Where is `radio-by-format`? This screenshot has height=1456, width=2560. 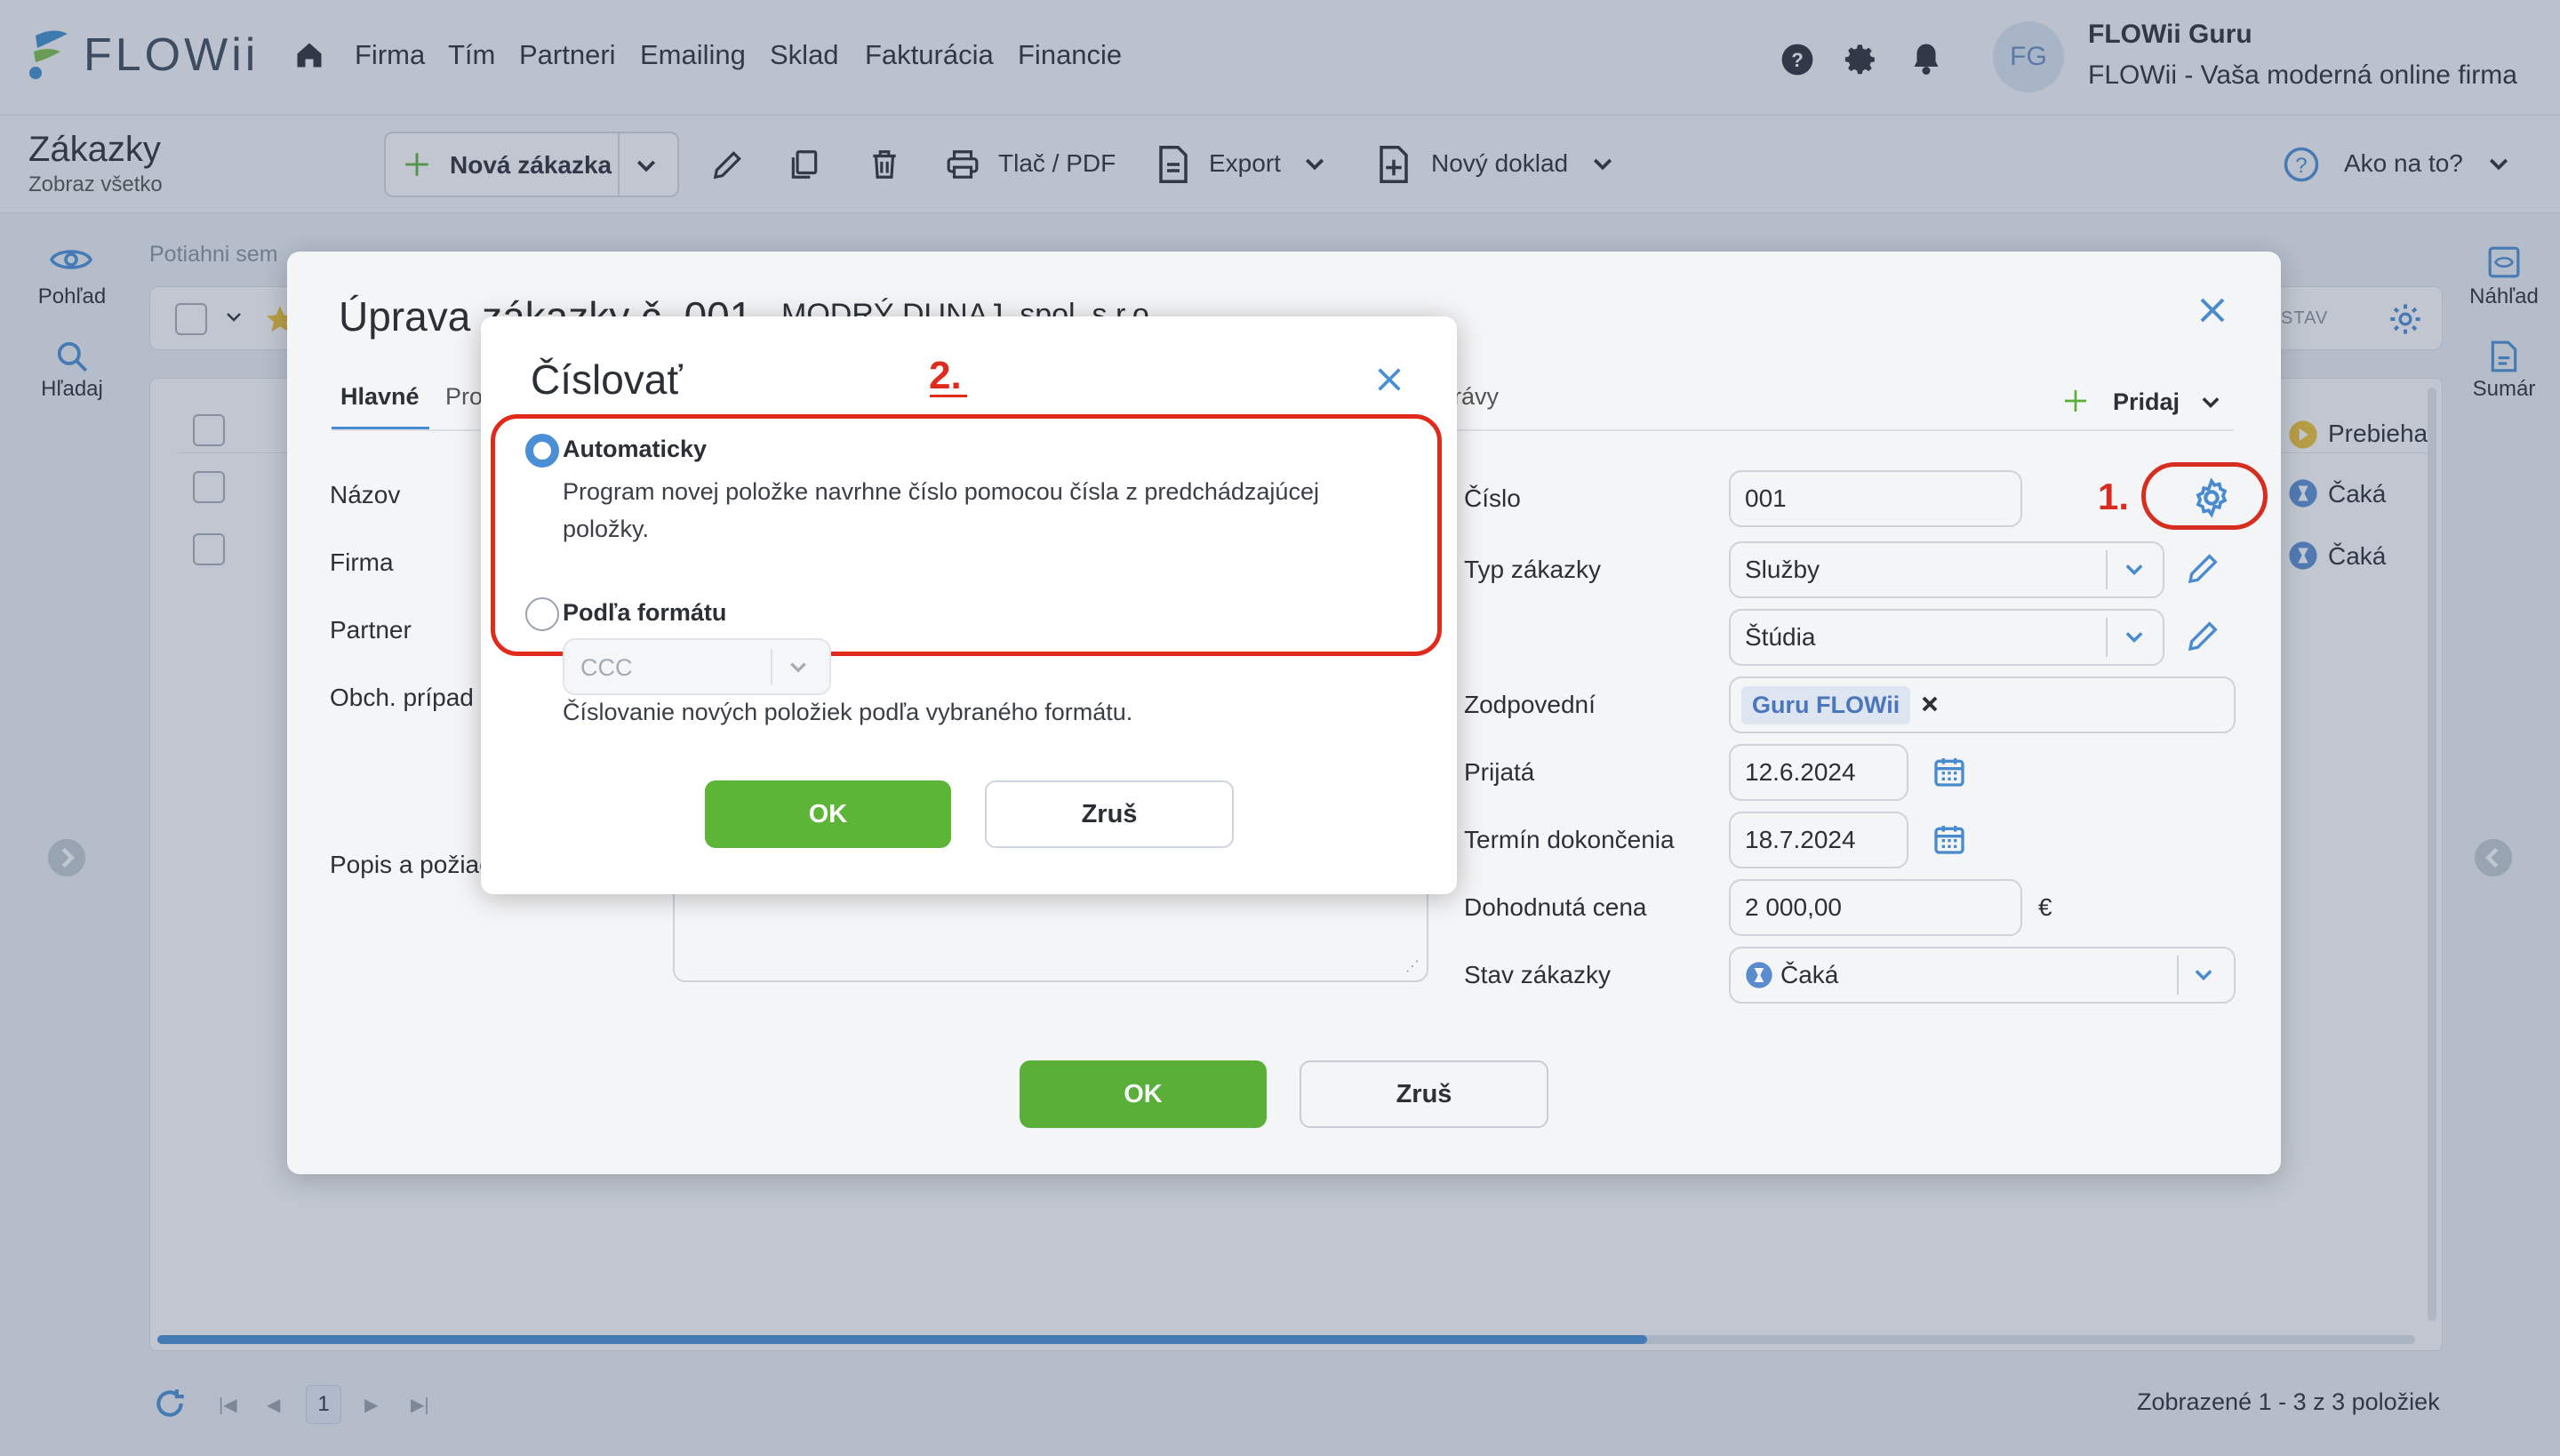 radio-by-format is located at coordinates (542, 614).